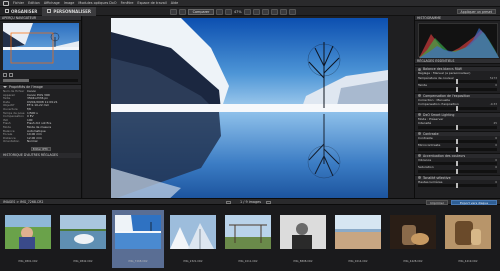 Image resolution: width=500 pixels, height=271 pixels. Describe the element at coordinates (459, 43) in the screenshot. I see `histogram-curves` at that location.